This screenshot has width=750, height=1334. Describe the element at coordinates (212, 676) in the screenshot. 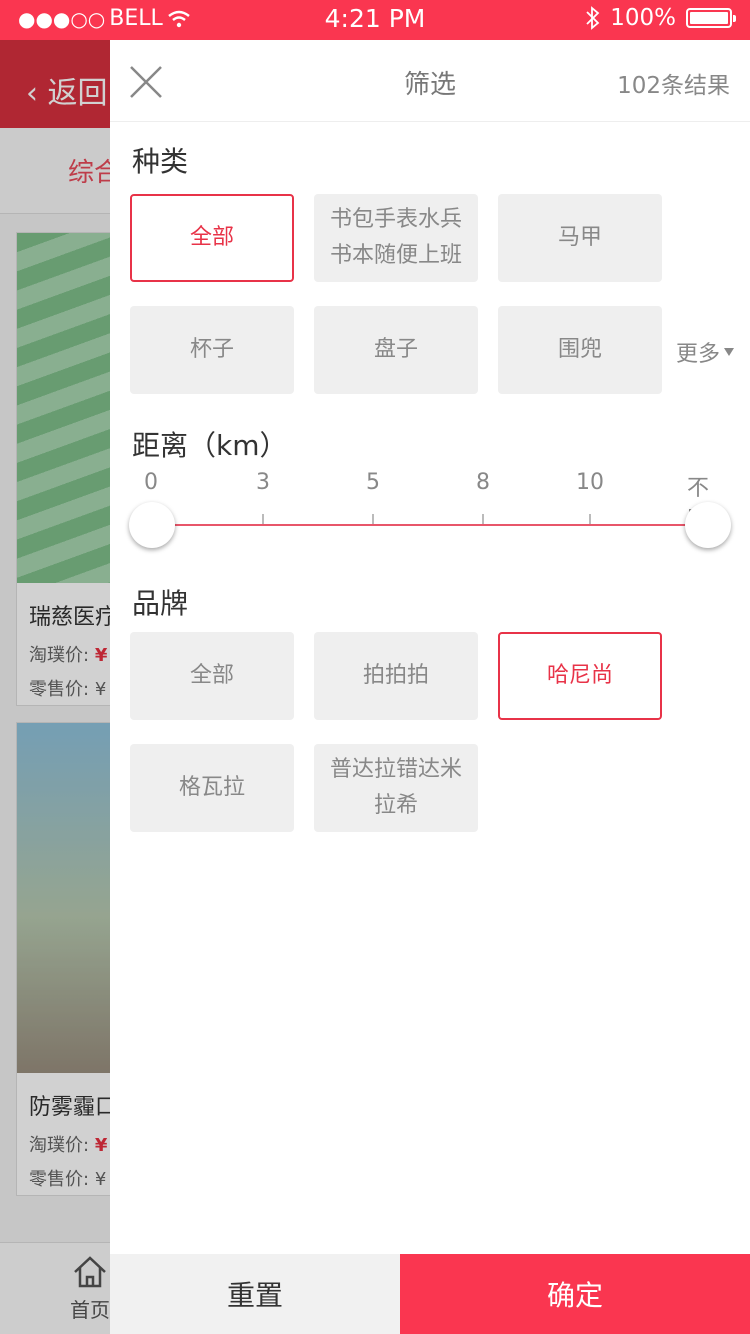

I see `brand-option: 全部` at that location.